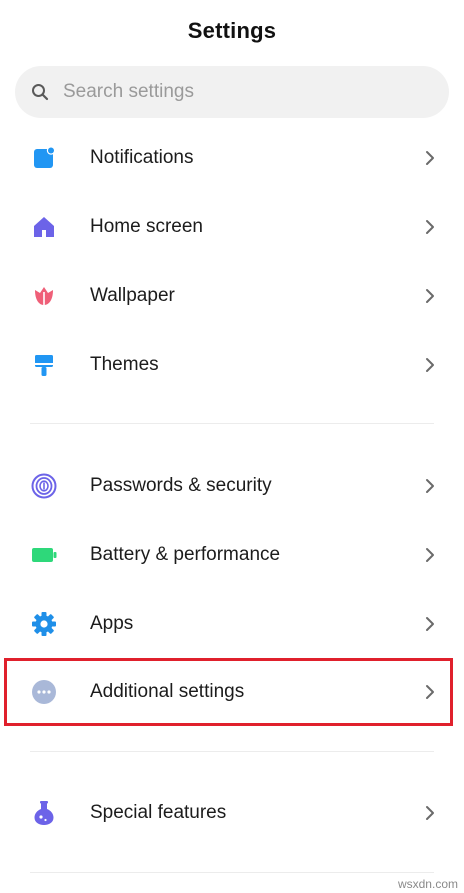 This screenshot has width=464, height=893. Describe the element at coordinates (232, 30) in the screenshot. I see `page-title: Settings` at that location.